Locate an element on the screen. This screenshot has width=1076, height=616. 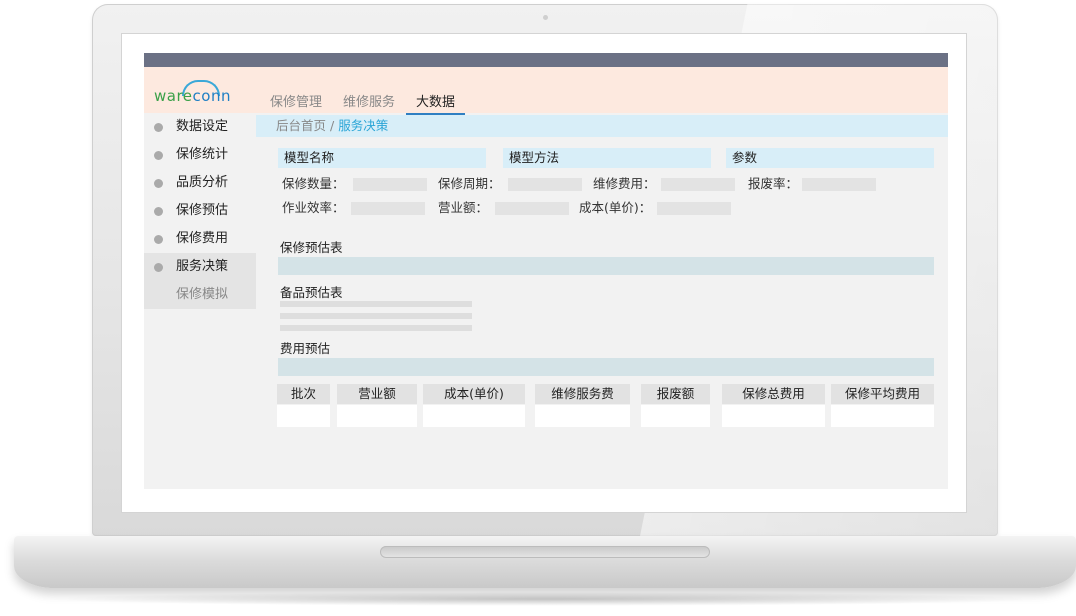
sidebar-item-label: 数据设定 is located at coordinates (202, 126).